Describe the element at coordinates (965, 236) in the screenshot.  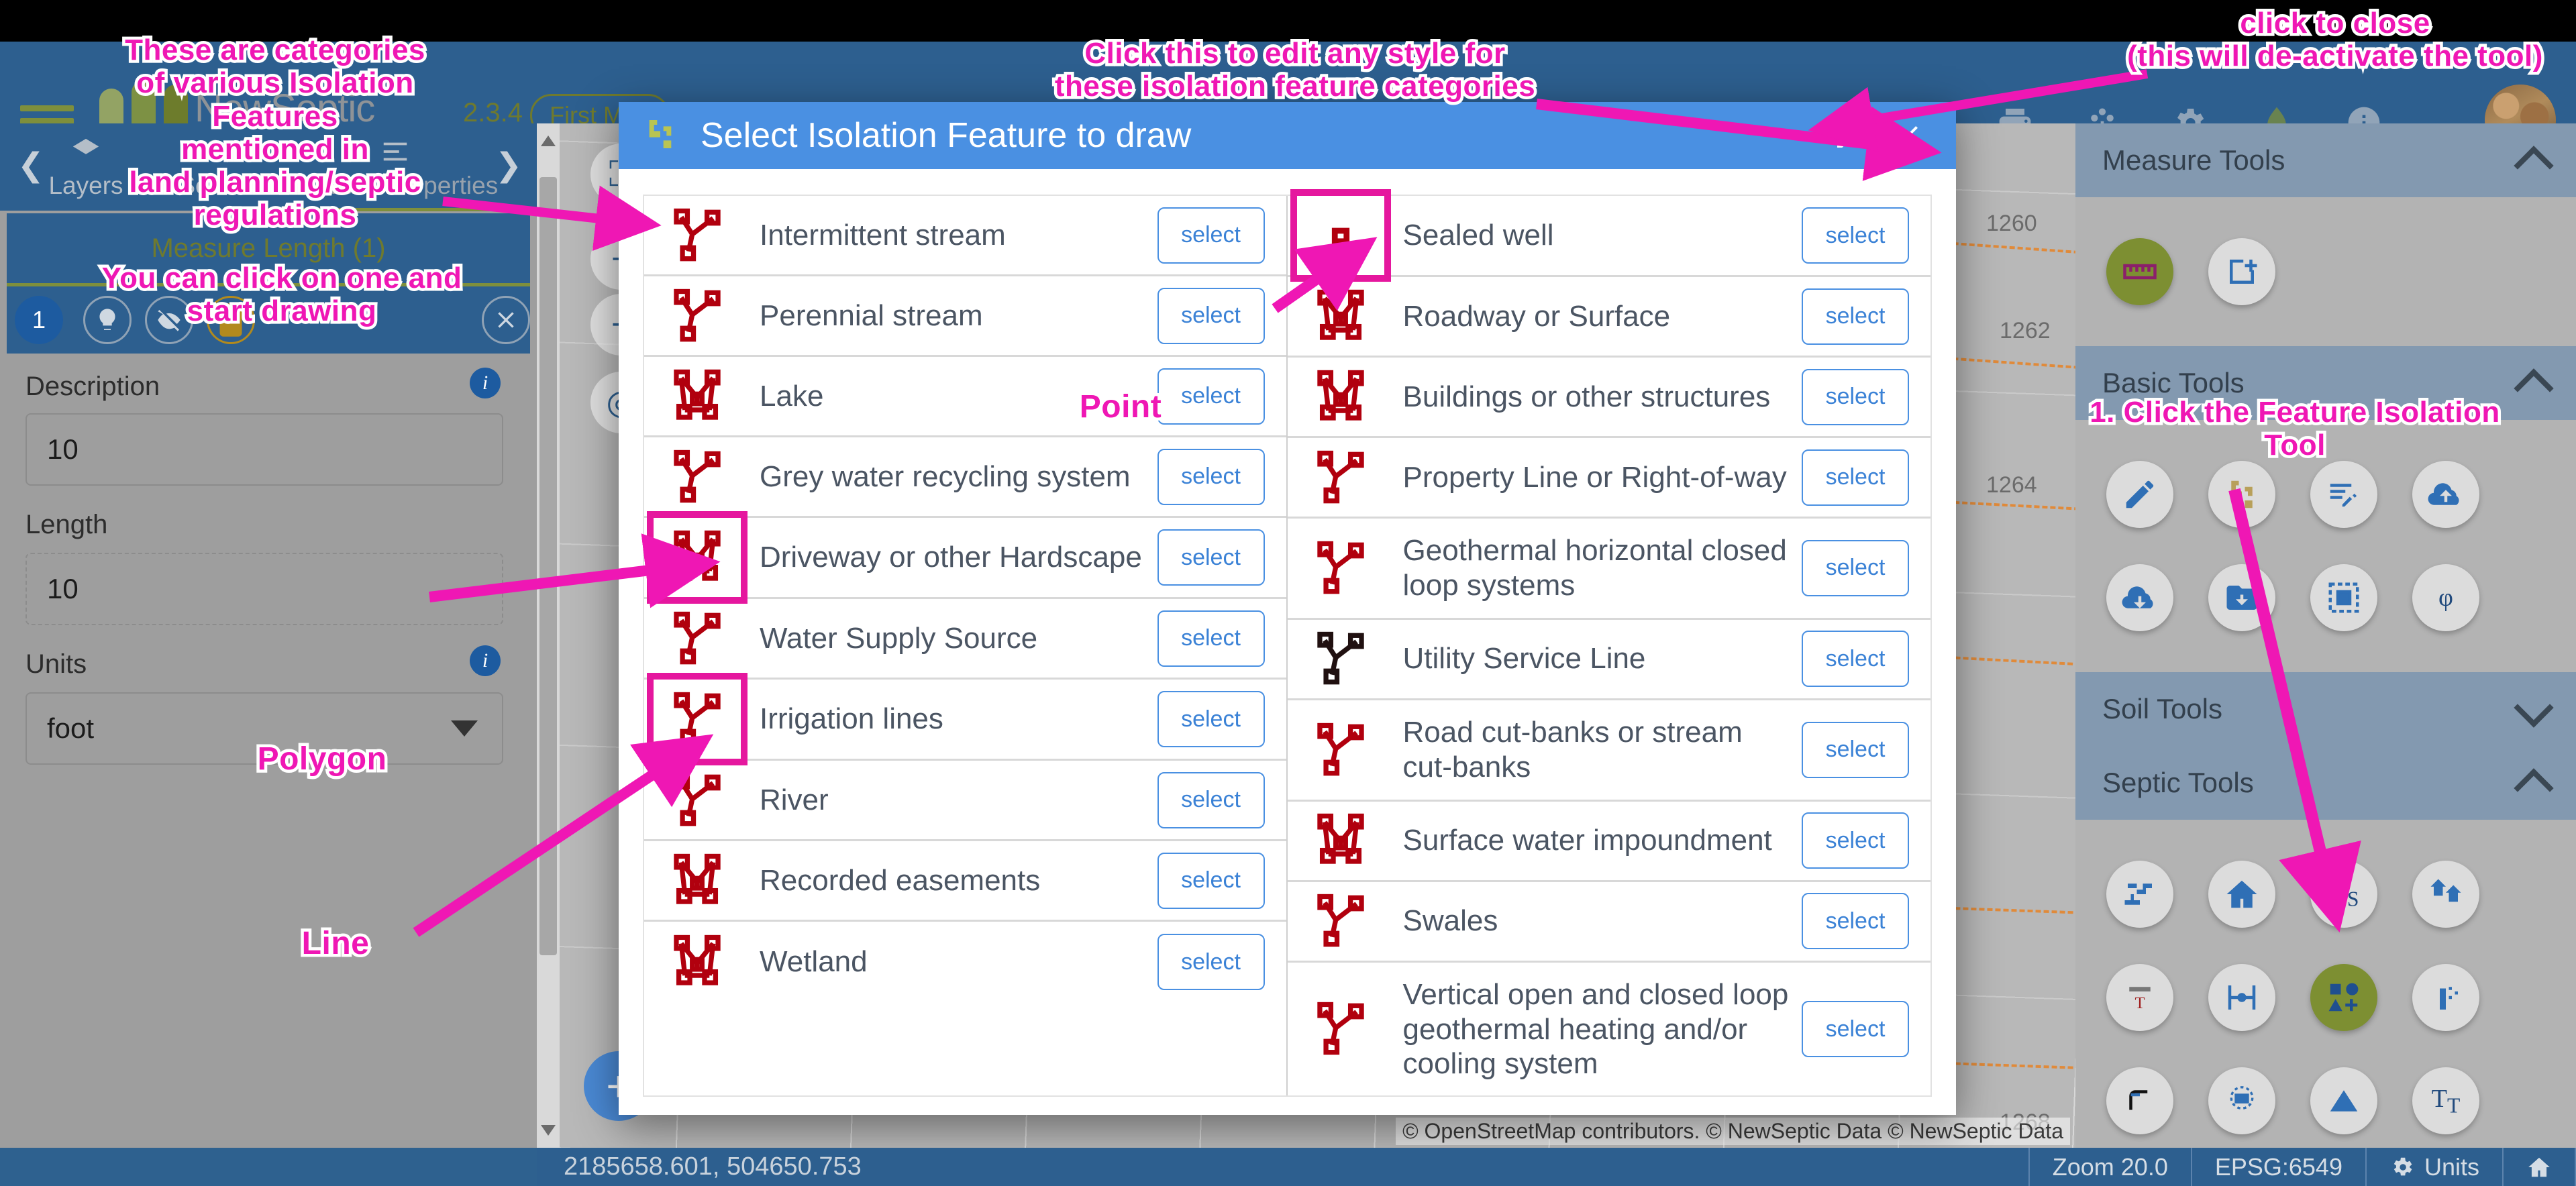
I see `isolation-feature-row: Intermittent stream select` at that location.